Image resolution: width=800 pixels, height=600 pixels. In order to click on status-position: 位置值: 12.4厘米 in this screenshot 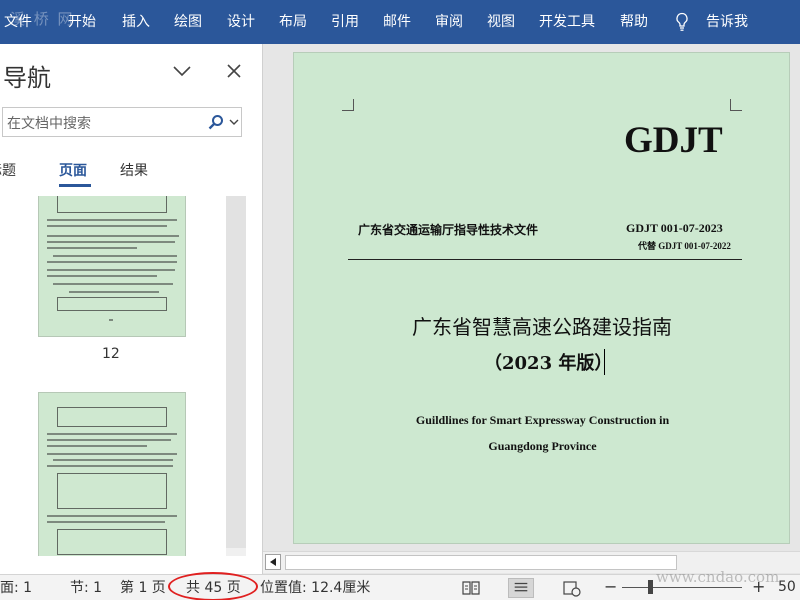, I will do `click(315, 588)`.